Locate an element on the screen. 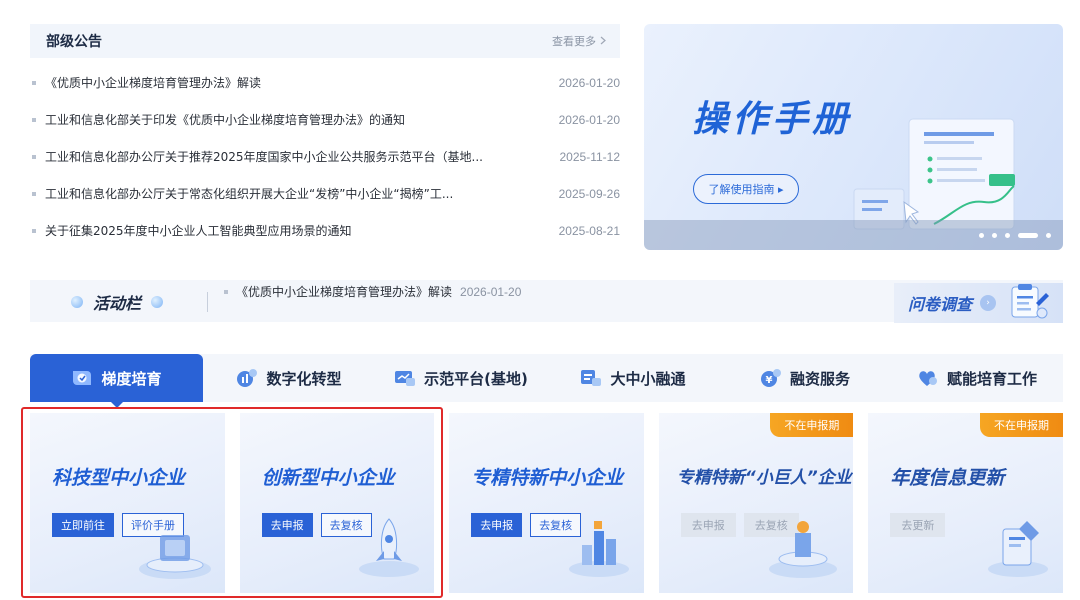  card-annual-update: 不在申报期 年度信息更新 去更新 is located at coordinates (965, 503).